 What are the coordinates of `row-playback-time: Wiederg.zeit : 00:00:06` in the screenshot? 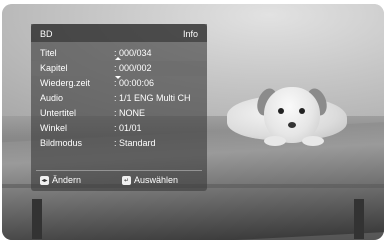 It's located at (119, 83).